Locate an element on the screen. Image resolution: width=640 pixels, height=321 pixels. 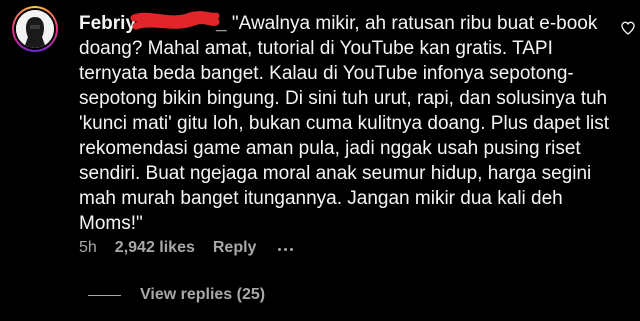
replies-divider is located at coordinates (104, 295).